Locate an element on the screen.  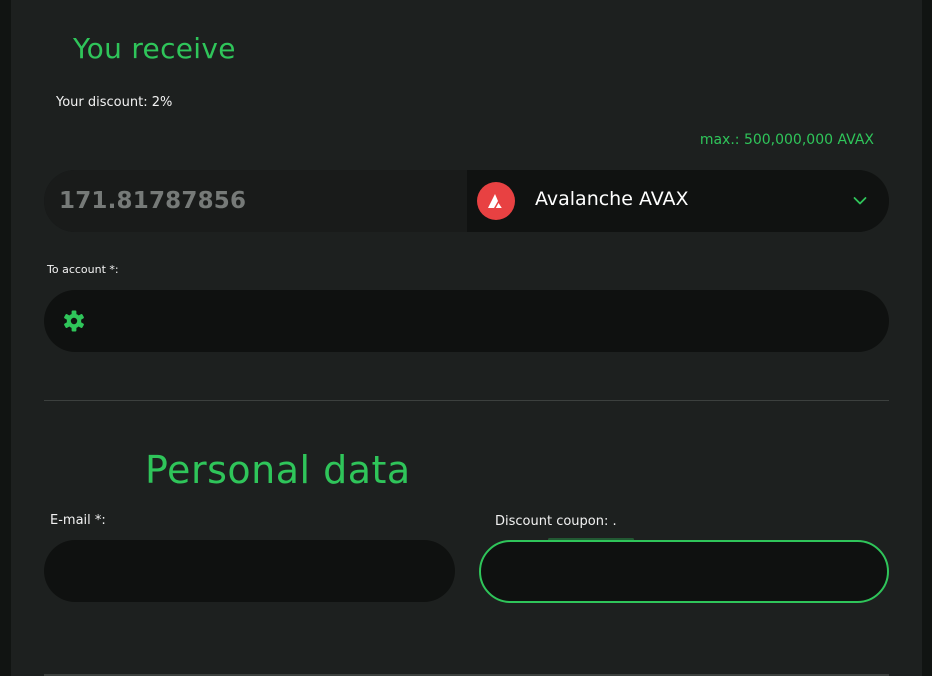
email-field is located at coordinates (249, 571).